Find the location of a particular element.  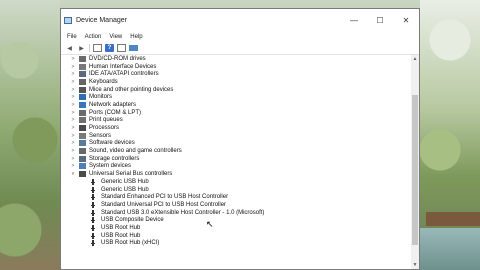

close-button: ✕ is located at coordinates (406, 20).